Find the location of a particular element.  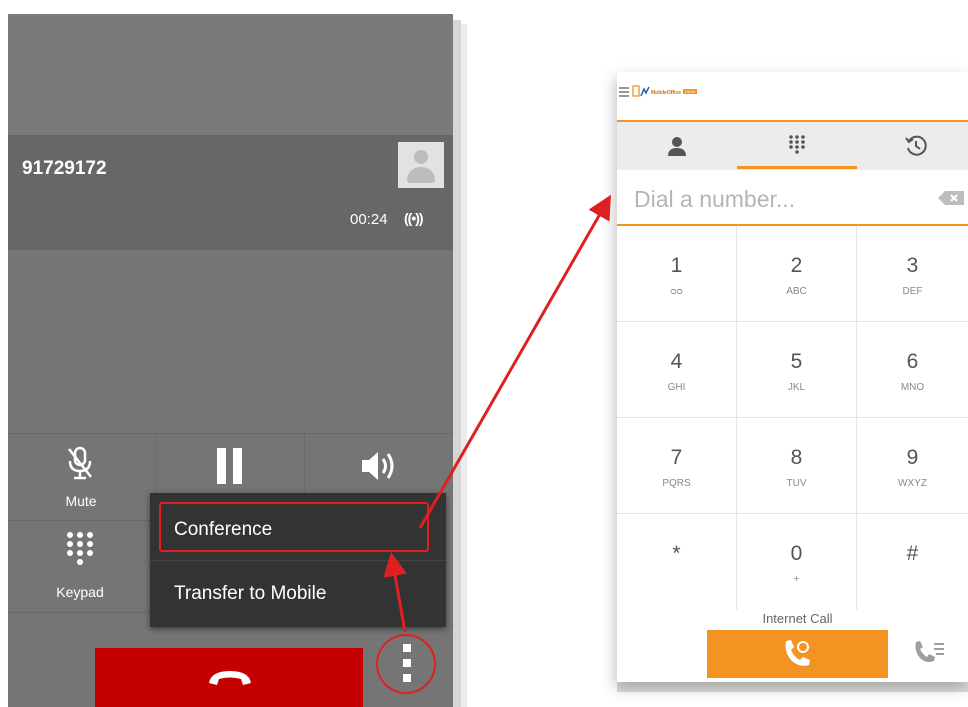

app-logo-text: MobileOffice is located at coordinates (666, 93).